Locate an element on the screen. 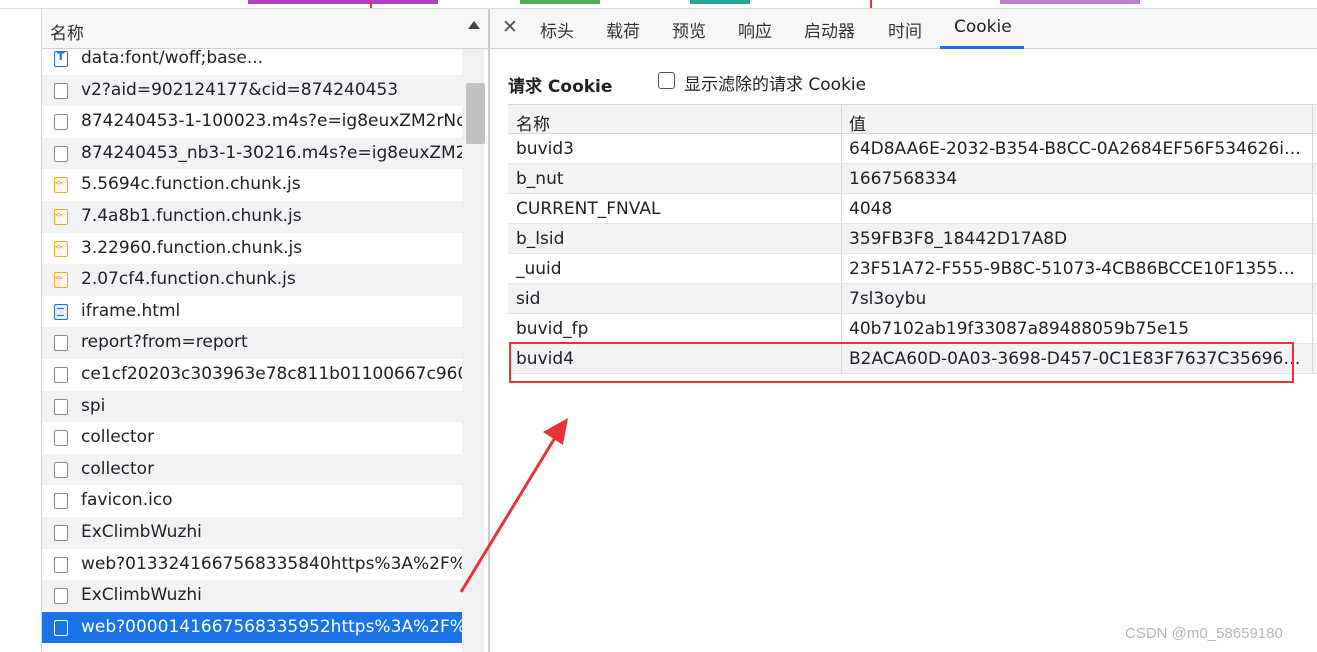 Image resolution: width=1317 pixels, height=652 pixels. cookie-name: buvid3 is located at coordinates (545, 149).